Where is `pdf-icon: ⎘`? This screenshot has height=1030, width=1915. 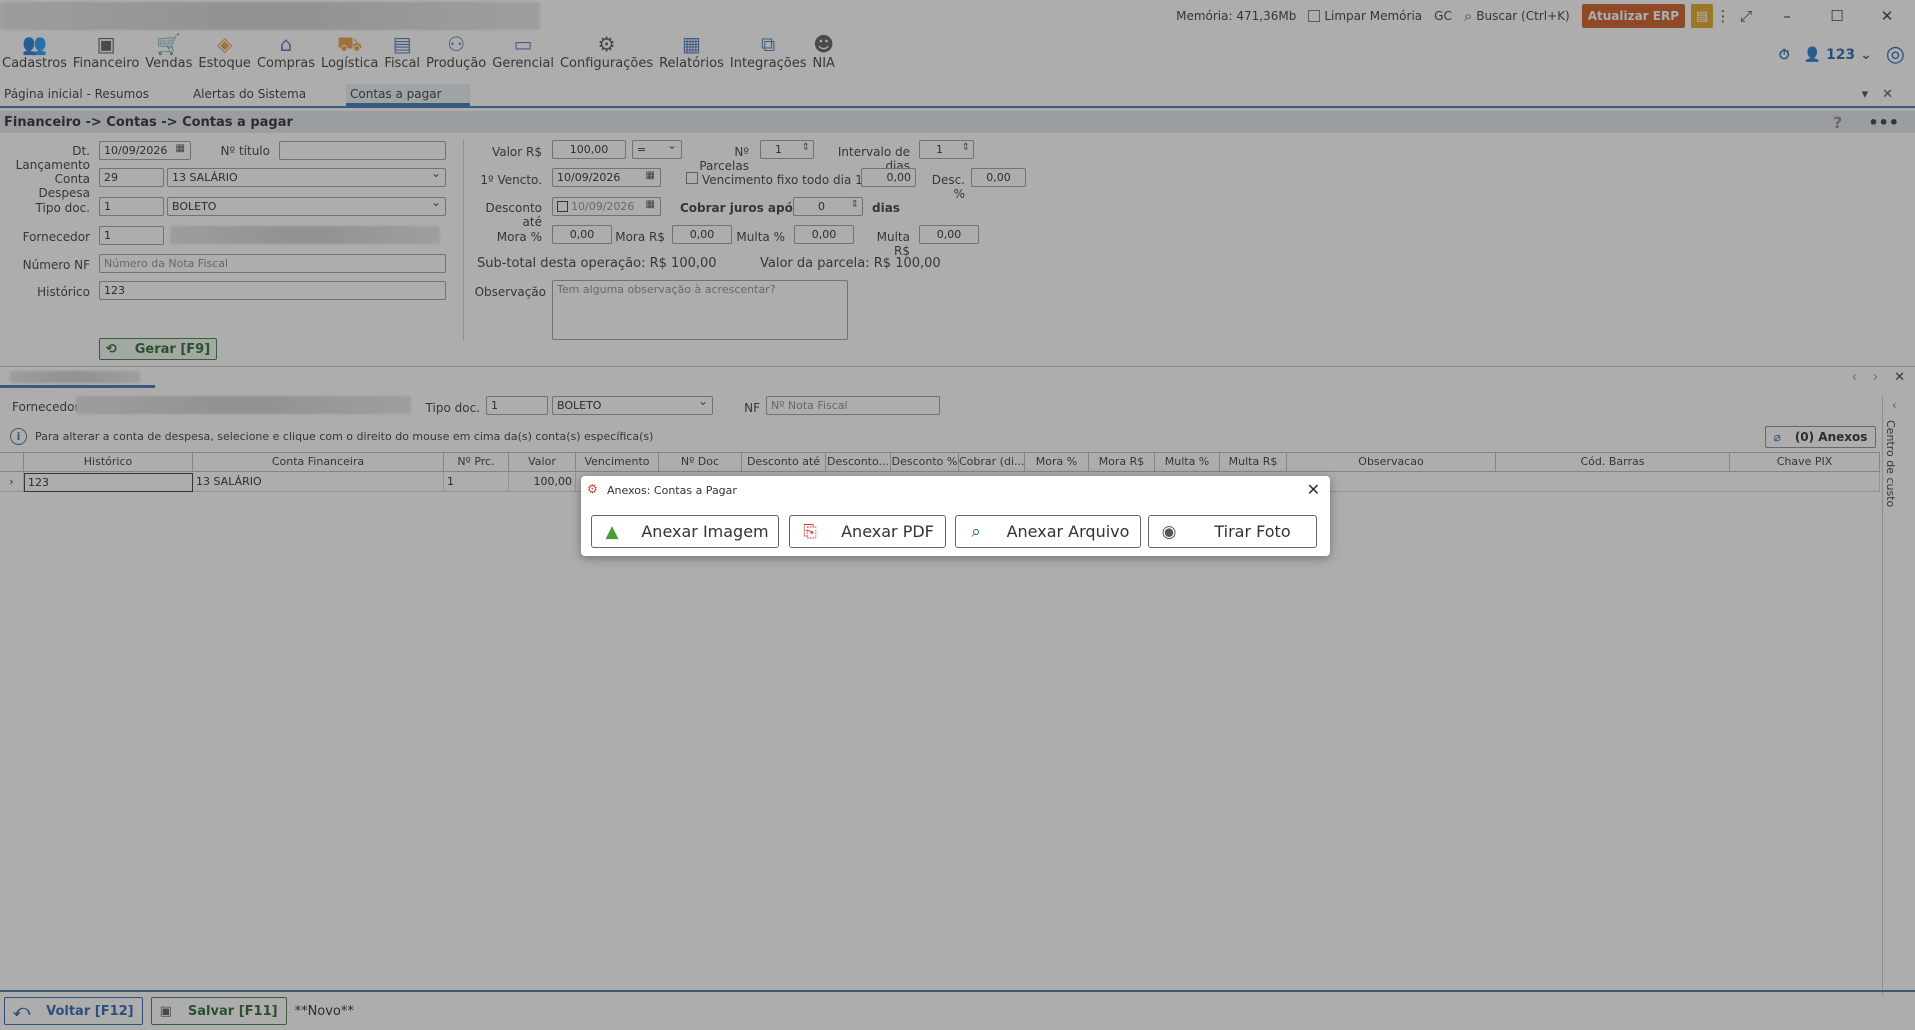
pdf-icon: ⎘ is located at coordinates (810, 531).